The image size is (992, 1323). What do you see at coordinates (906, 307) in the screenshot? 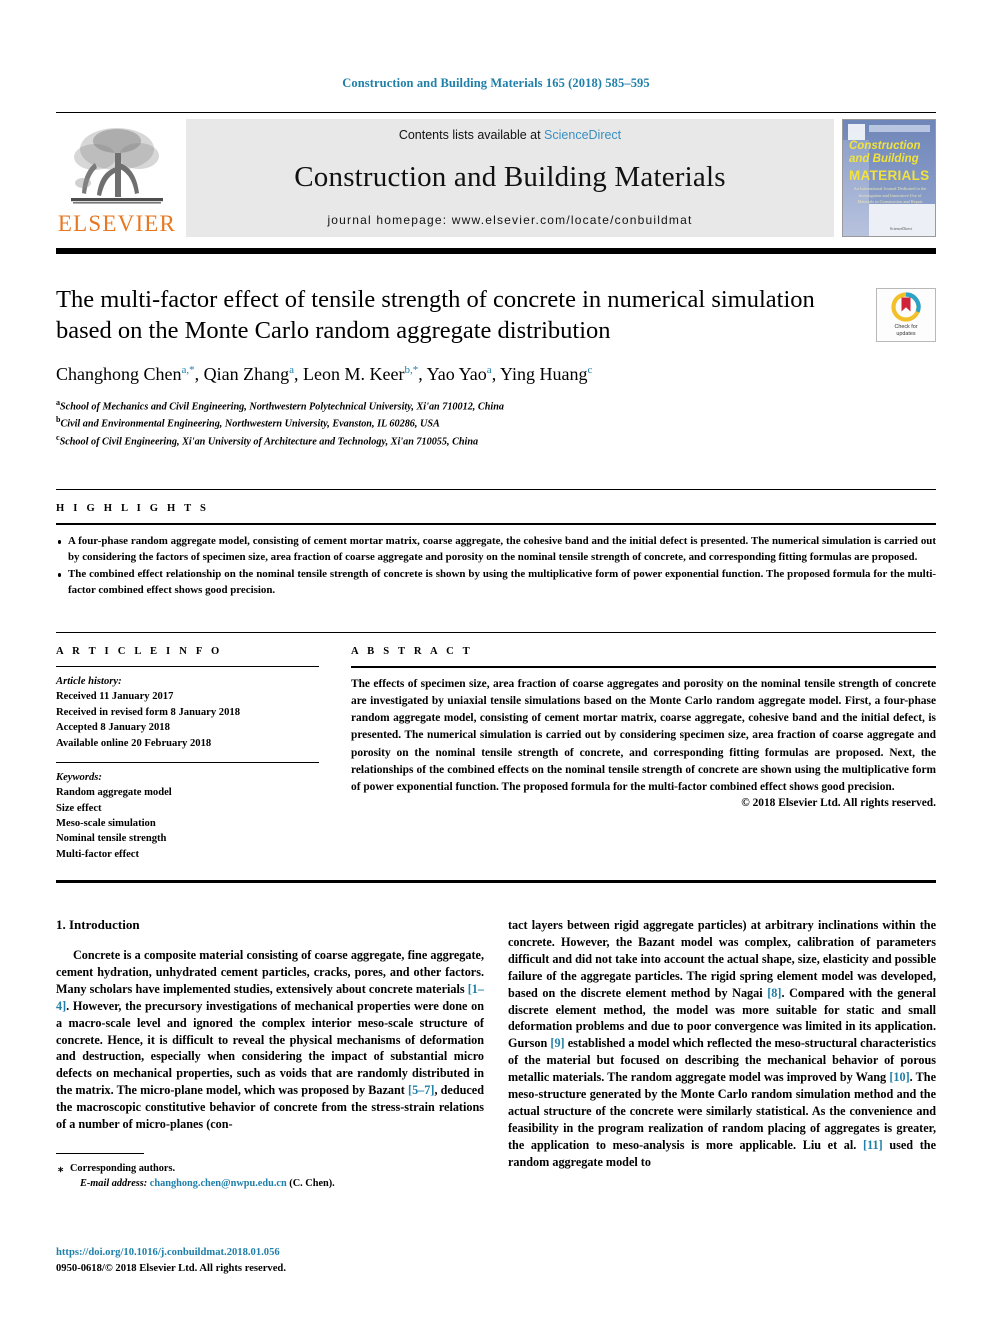
I see `crossmark-icon` at bounding box center [906, 307].